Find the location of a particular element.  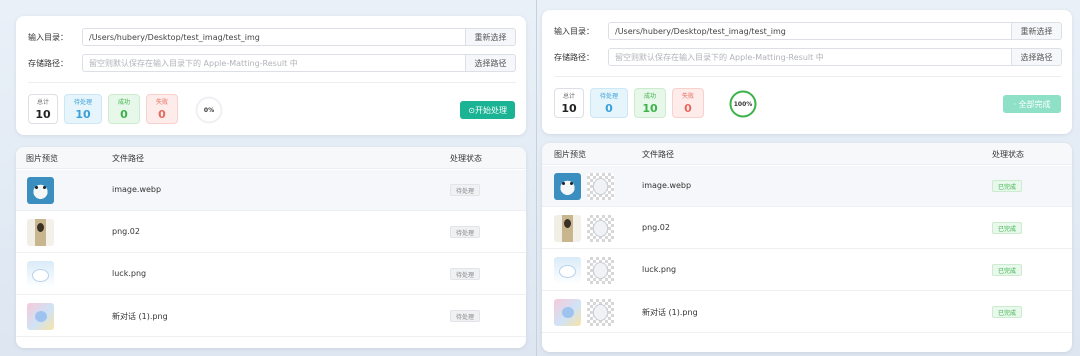

all-done-button: · 全部完成 is located at coordinates (1032, 104).